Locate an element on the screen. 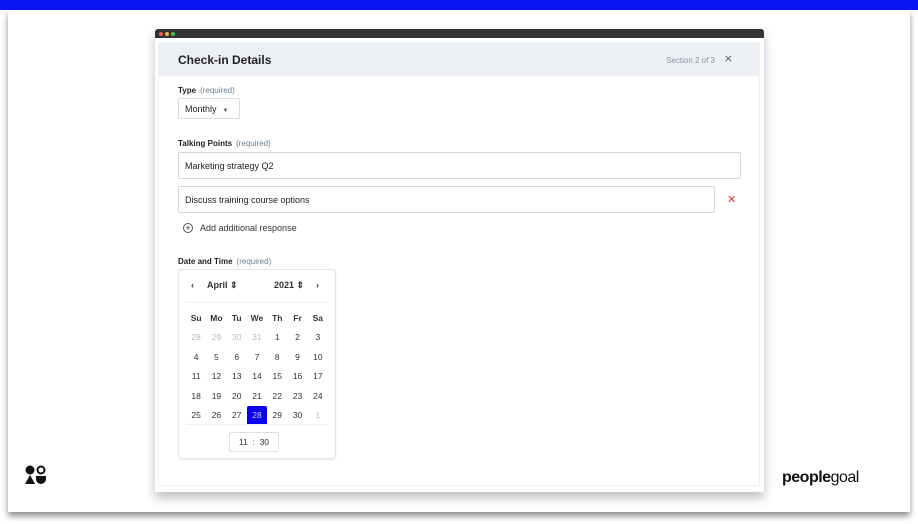 The width and height of the screenshot is (918, 524). calendar-day: 26 is located at coordinates (216, 415).